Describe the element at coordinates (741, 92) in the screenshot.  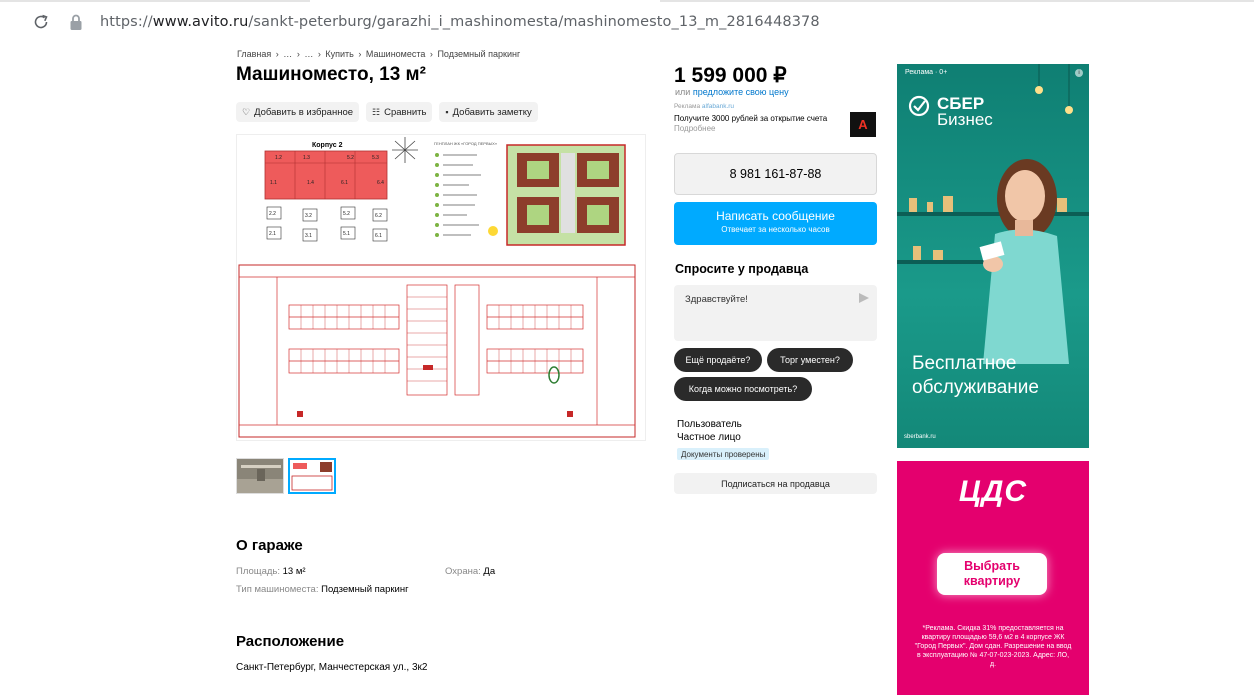
I see `offer-price-link: предложите свою цену` at that location.